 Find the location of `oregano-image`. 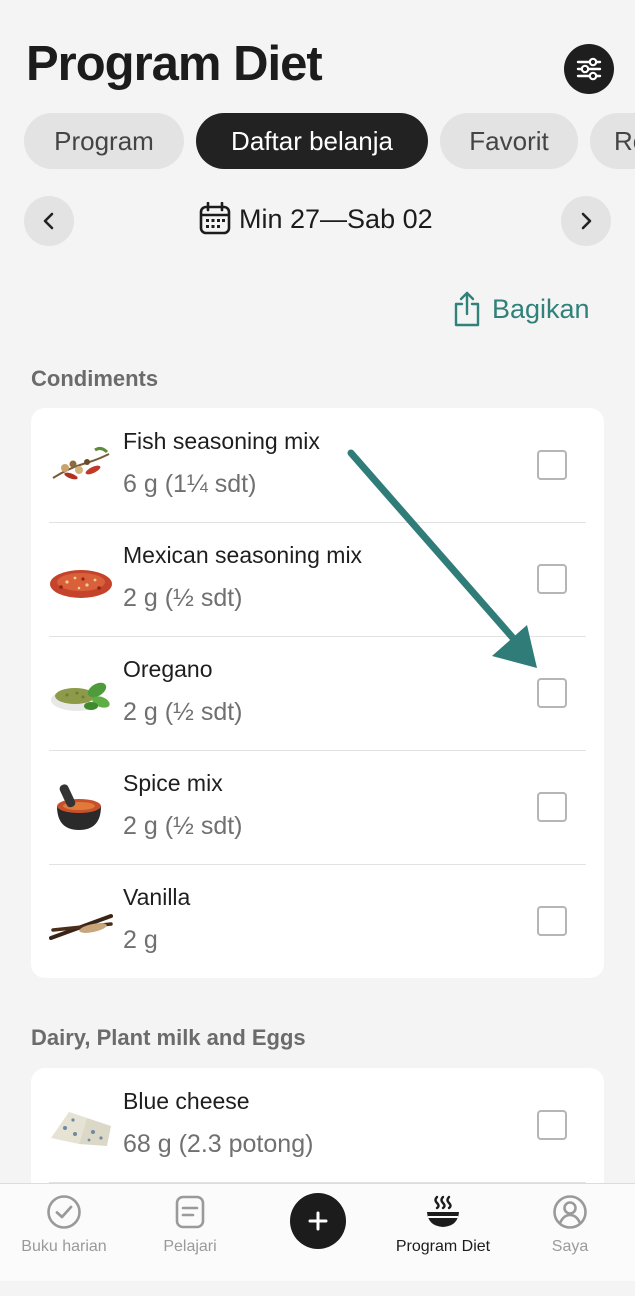

oregano-image is located at coordinates (80, 696).